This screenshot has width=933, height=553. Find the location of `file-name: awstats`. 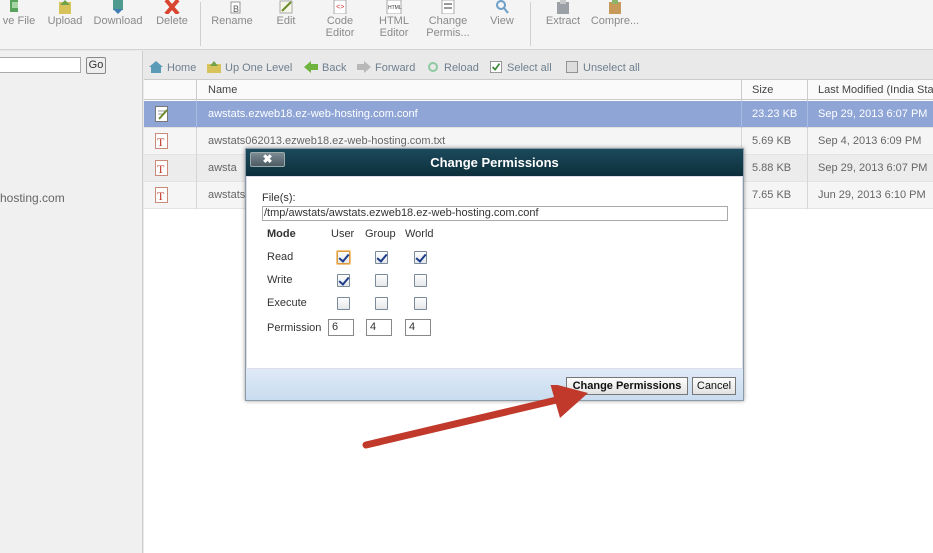

file-name: awstats is located at coordinates (227, 195).